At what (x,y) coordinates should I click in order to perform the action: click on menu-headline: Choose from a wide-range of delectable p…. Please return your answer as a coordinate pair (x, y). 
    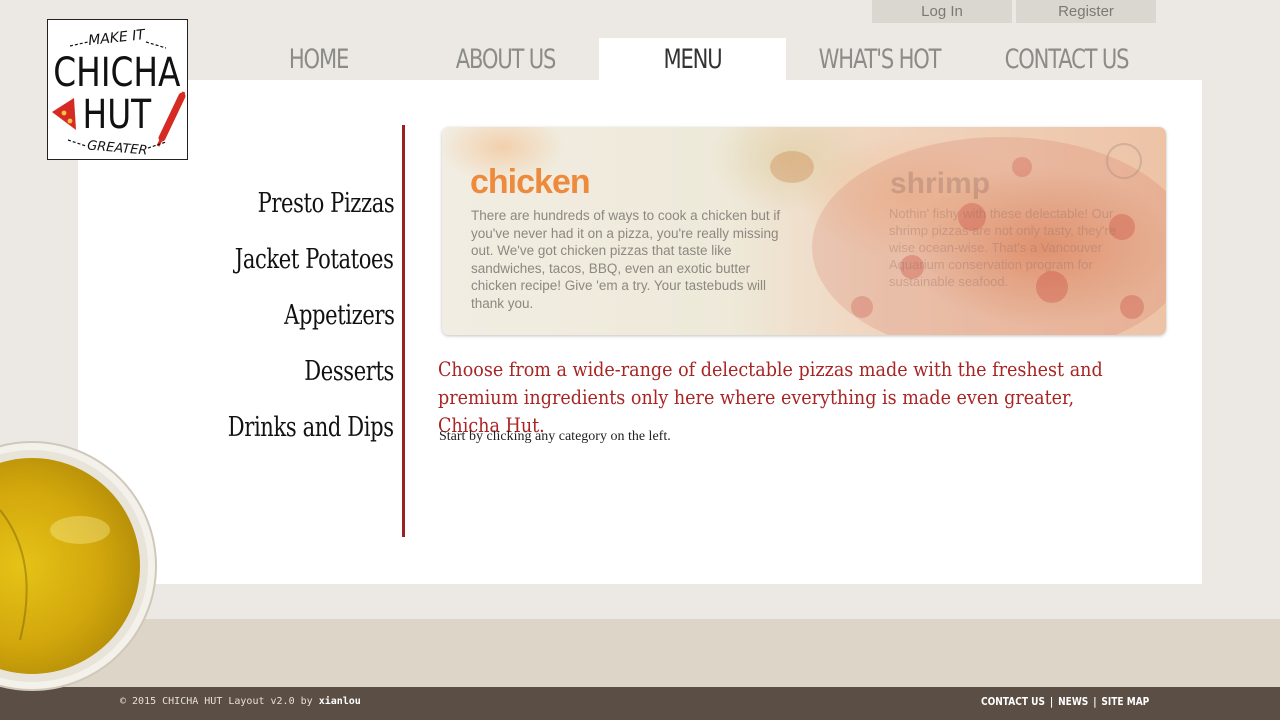
    Looking at the image, I should click on (770, 397).